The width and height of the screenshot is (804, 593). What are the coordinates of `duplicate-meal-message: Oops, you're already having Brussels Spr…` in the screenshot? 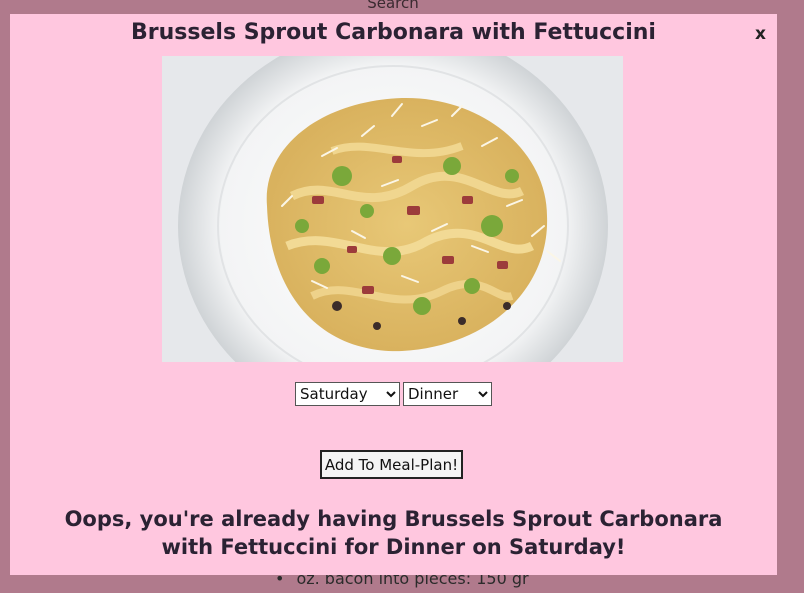 It's located at (393, 533).